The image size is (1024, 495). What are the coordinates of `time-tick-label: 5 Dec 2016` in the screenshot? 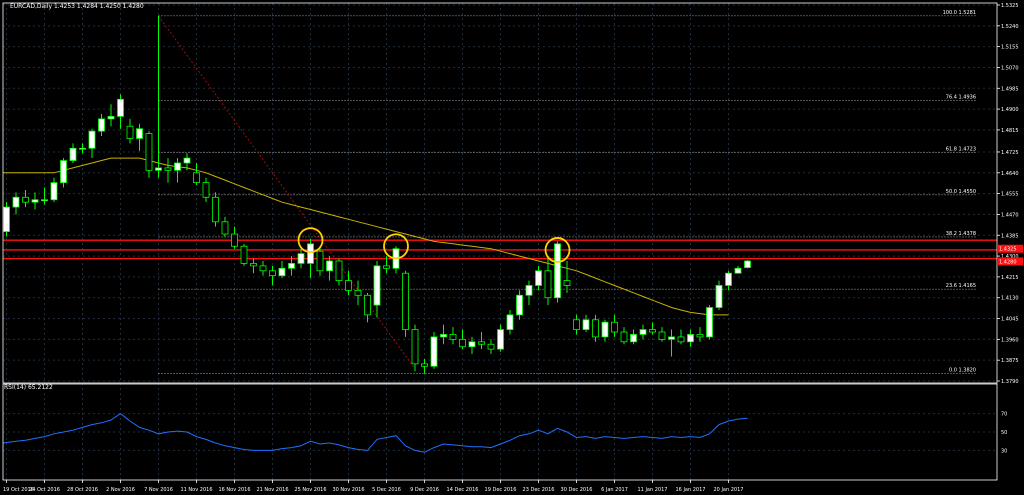 It's located at (386, 490).